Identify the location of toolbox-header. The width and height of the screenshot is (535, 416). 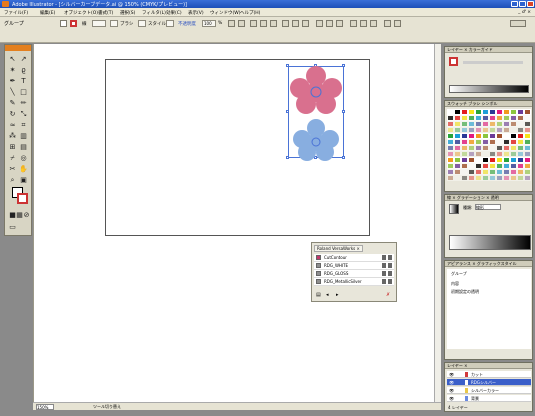
(18, 48).